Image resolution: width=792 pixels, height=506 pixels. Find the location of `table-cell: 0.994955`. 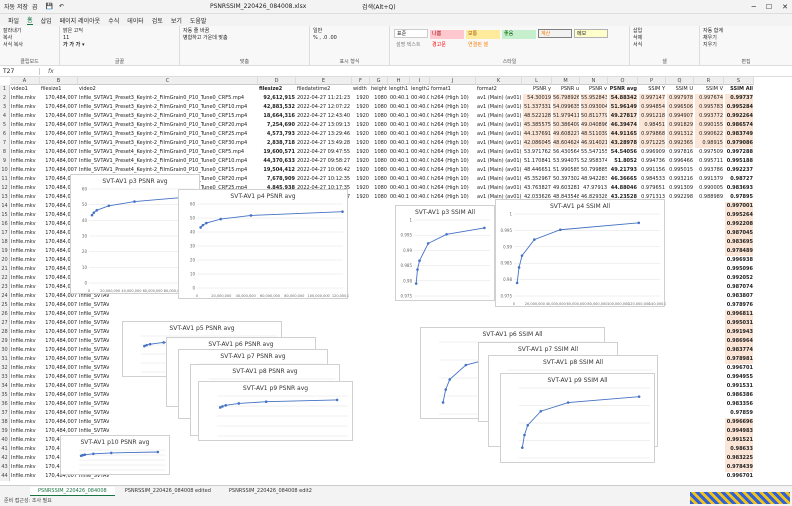

table-cell: 0.994955 is located at coordinates (739, 377).